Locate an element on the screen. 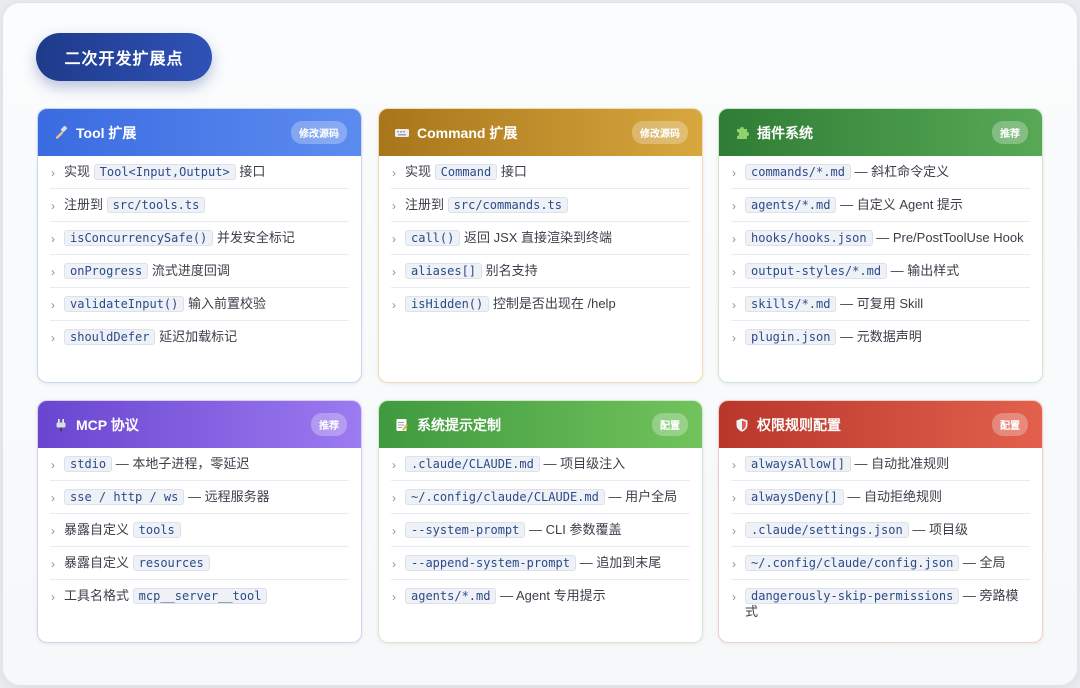 This screenshot has height=688, width=1080. list-item: › agents/*.md — 自定义 Agent 提示 is located at coordinates (880, 205).